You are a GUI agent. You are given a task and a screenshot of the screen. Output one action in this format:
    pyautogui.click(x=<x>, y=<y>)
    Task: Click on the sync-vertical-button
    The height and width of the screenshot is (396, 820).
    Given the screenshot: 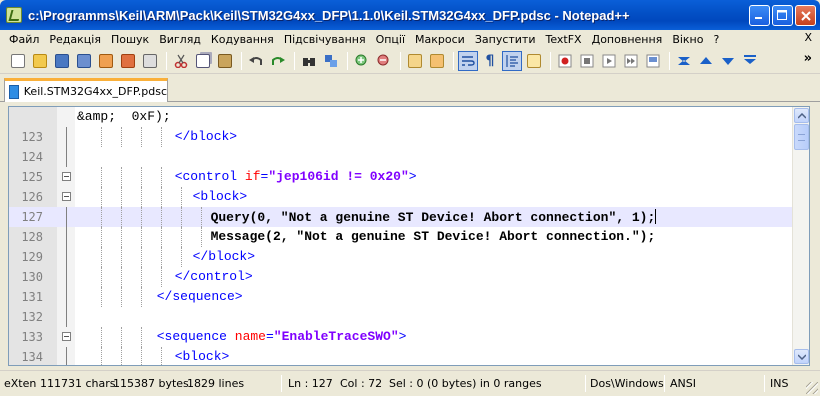 What is the action you would take?
    pyautogui.click(x=415, y=61)
    